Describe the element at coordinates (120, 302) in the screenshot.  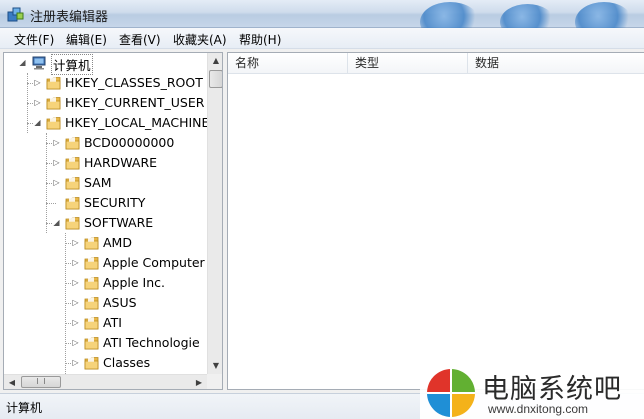
I see `tree-item-label: ASUS` at that location.